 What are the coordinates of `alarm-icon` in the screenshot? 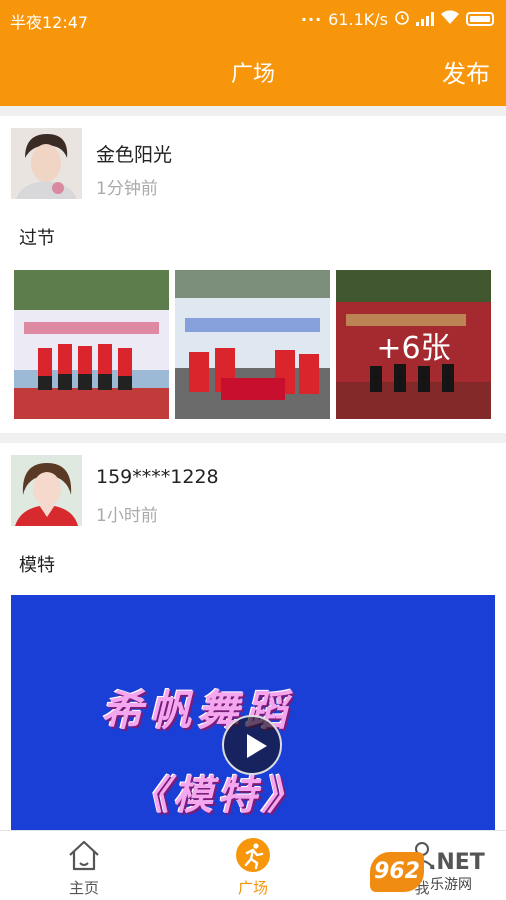 It's located at (402, 19).